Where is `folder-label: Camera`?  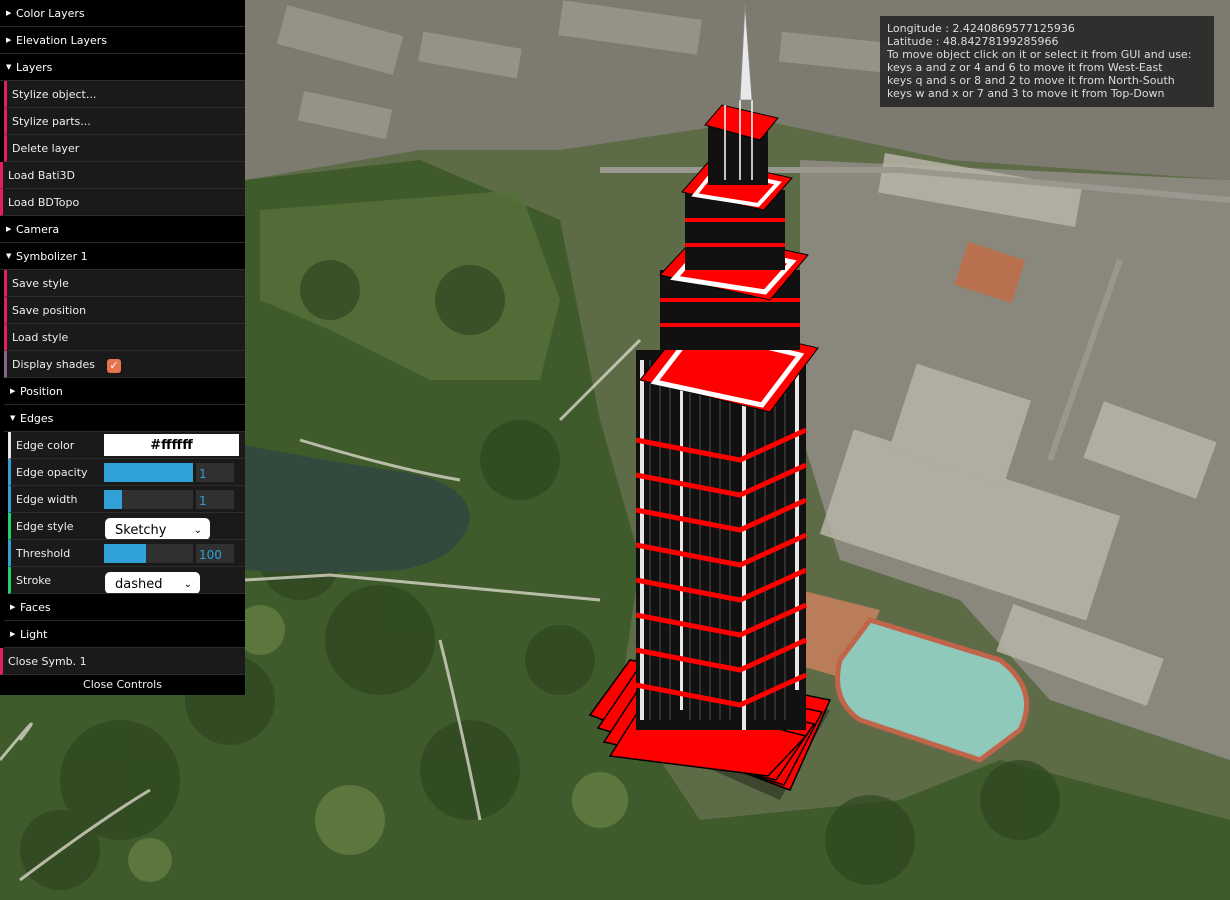 folder-label: Camera is located at coordinates (38, 229).